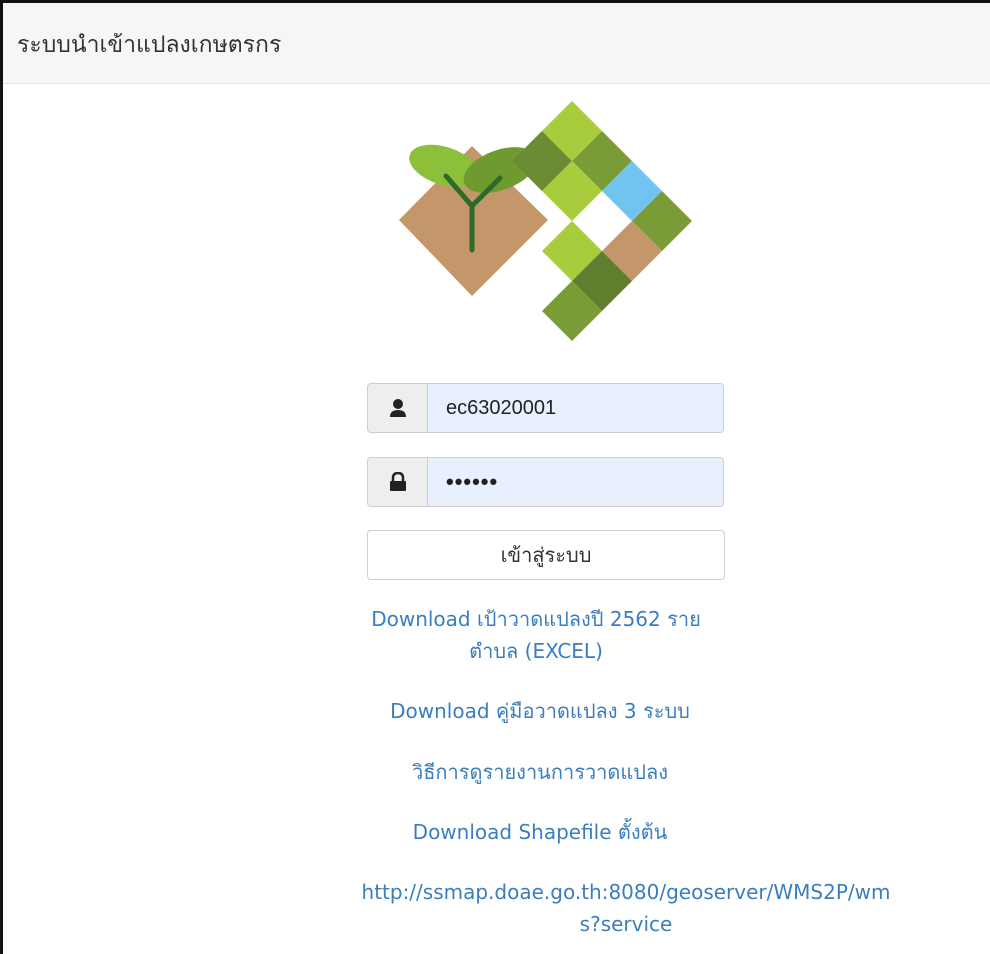  What do you see at coordinates (545, 221) in the screenshot?
I see `farm-plot-logo` at bounding box center [545, 221].